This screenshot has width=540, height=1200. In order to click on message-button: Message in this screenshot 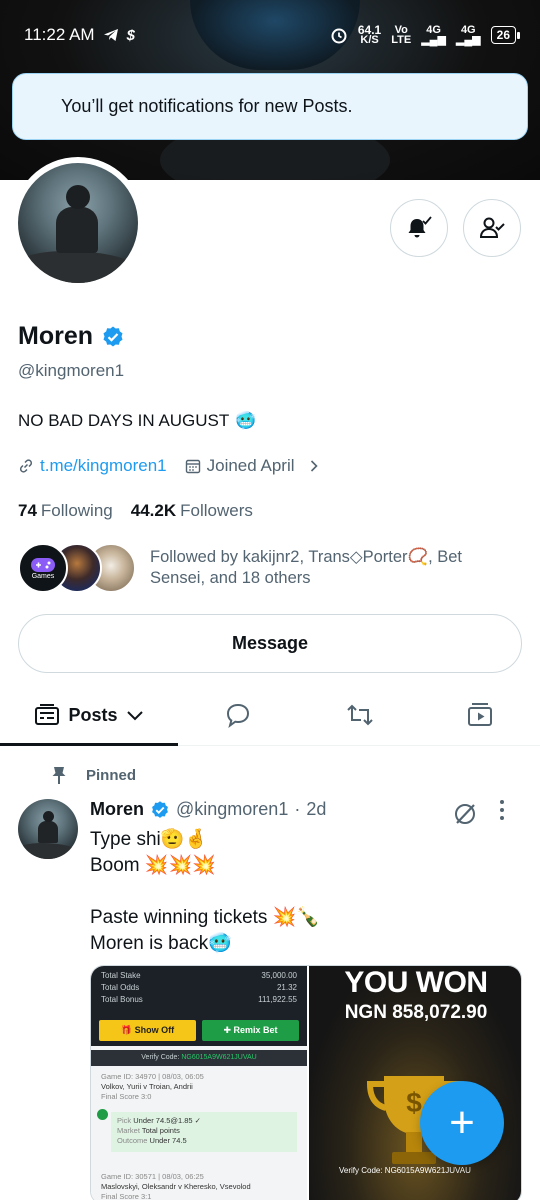, I will do `click(270, 643)`.